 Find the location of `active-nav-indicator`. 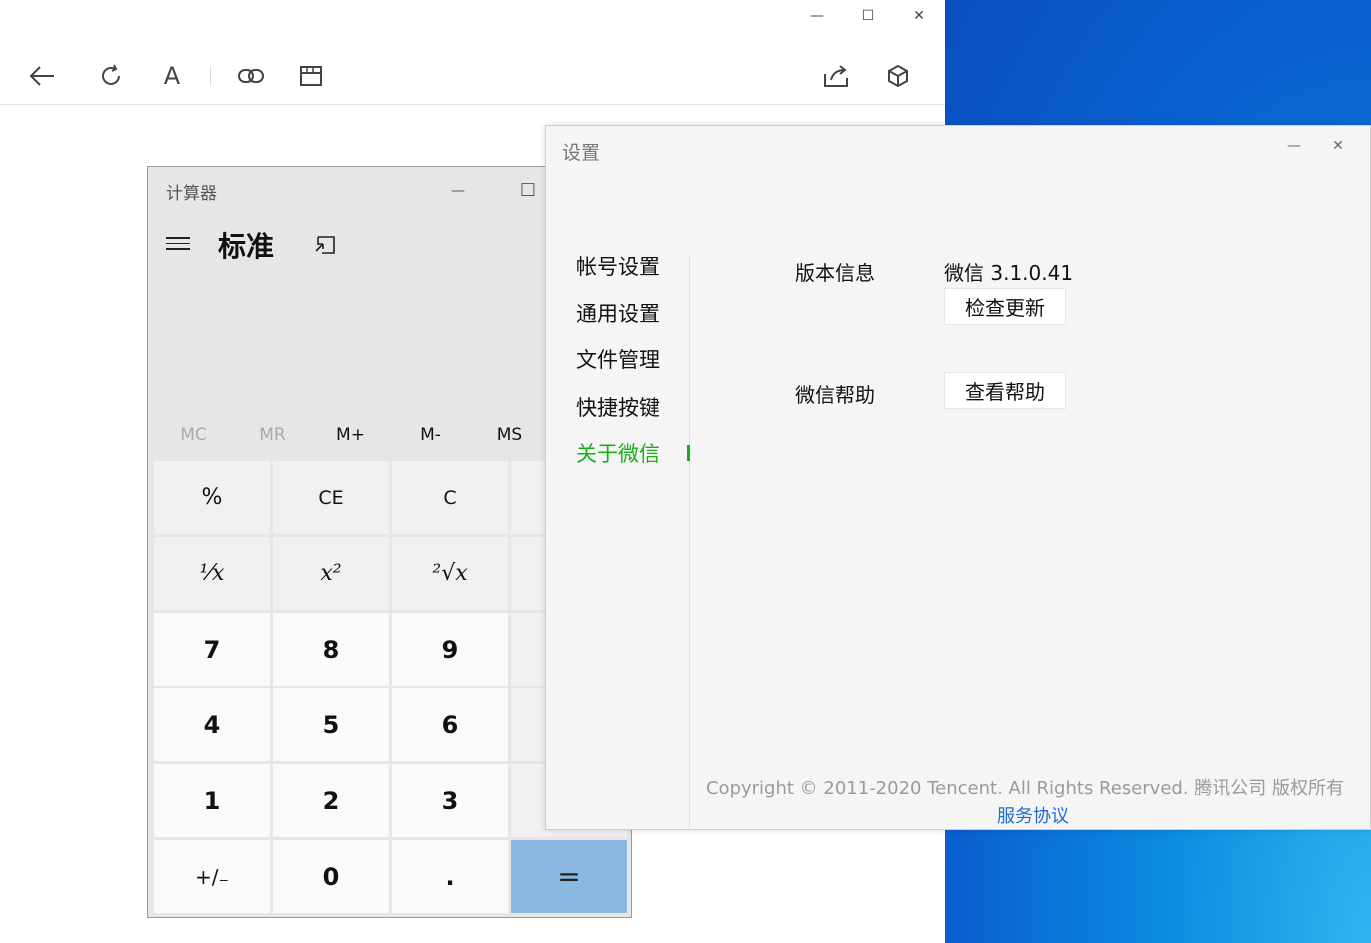

active-nav-indicator is located at coordinates (688, 453).